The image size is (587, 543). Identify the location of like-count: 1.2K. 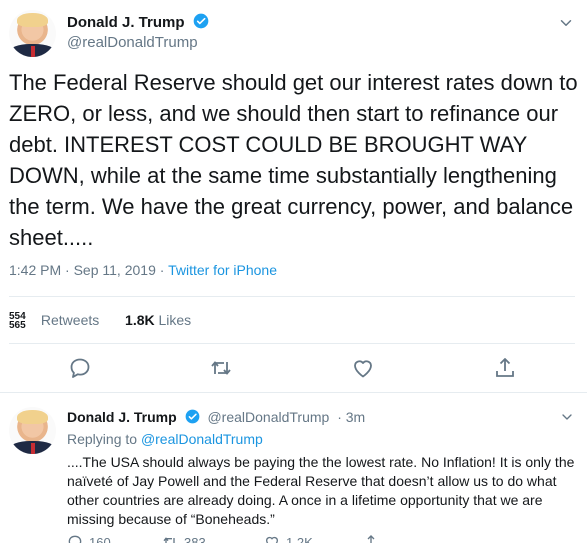
(299, 538).